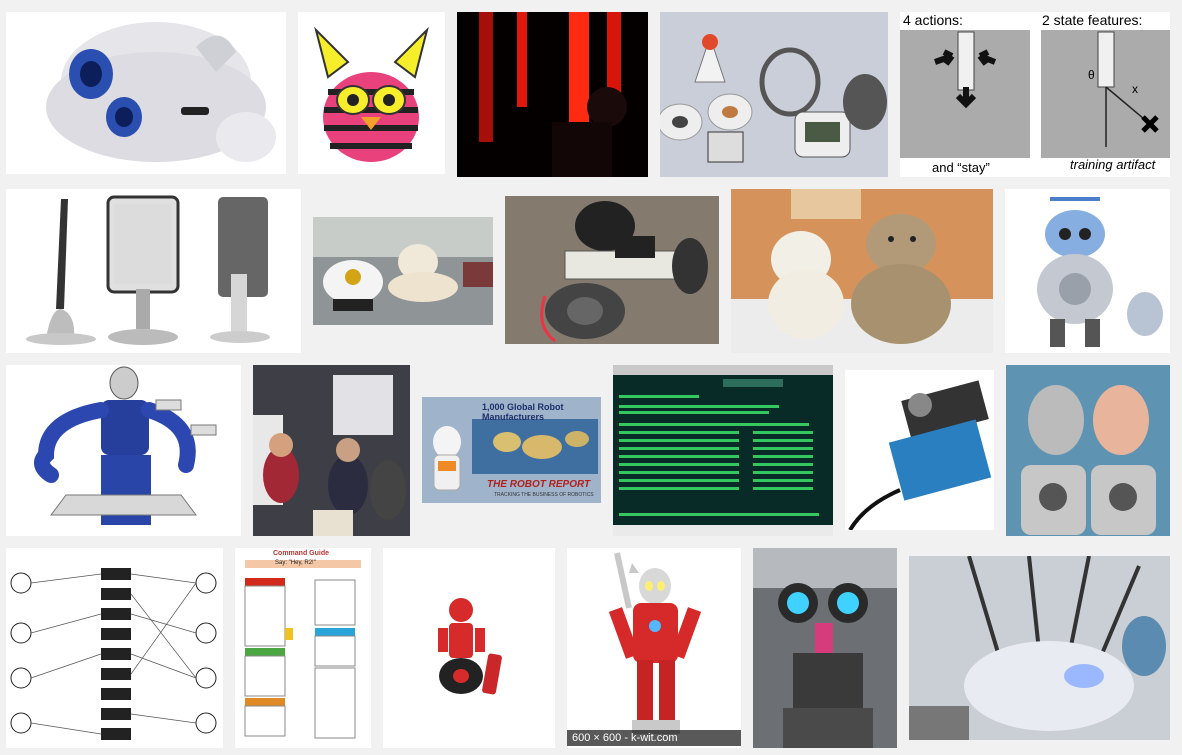 The image size is (1182, 755). Describe the element at coordinates (1091, 75) in the screenshot. I see `theta-label: θ` at that location.